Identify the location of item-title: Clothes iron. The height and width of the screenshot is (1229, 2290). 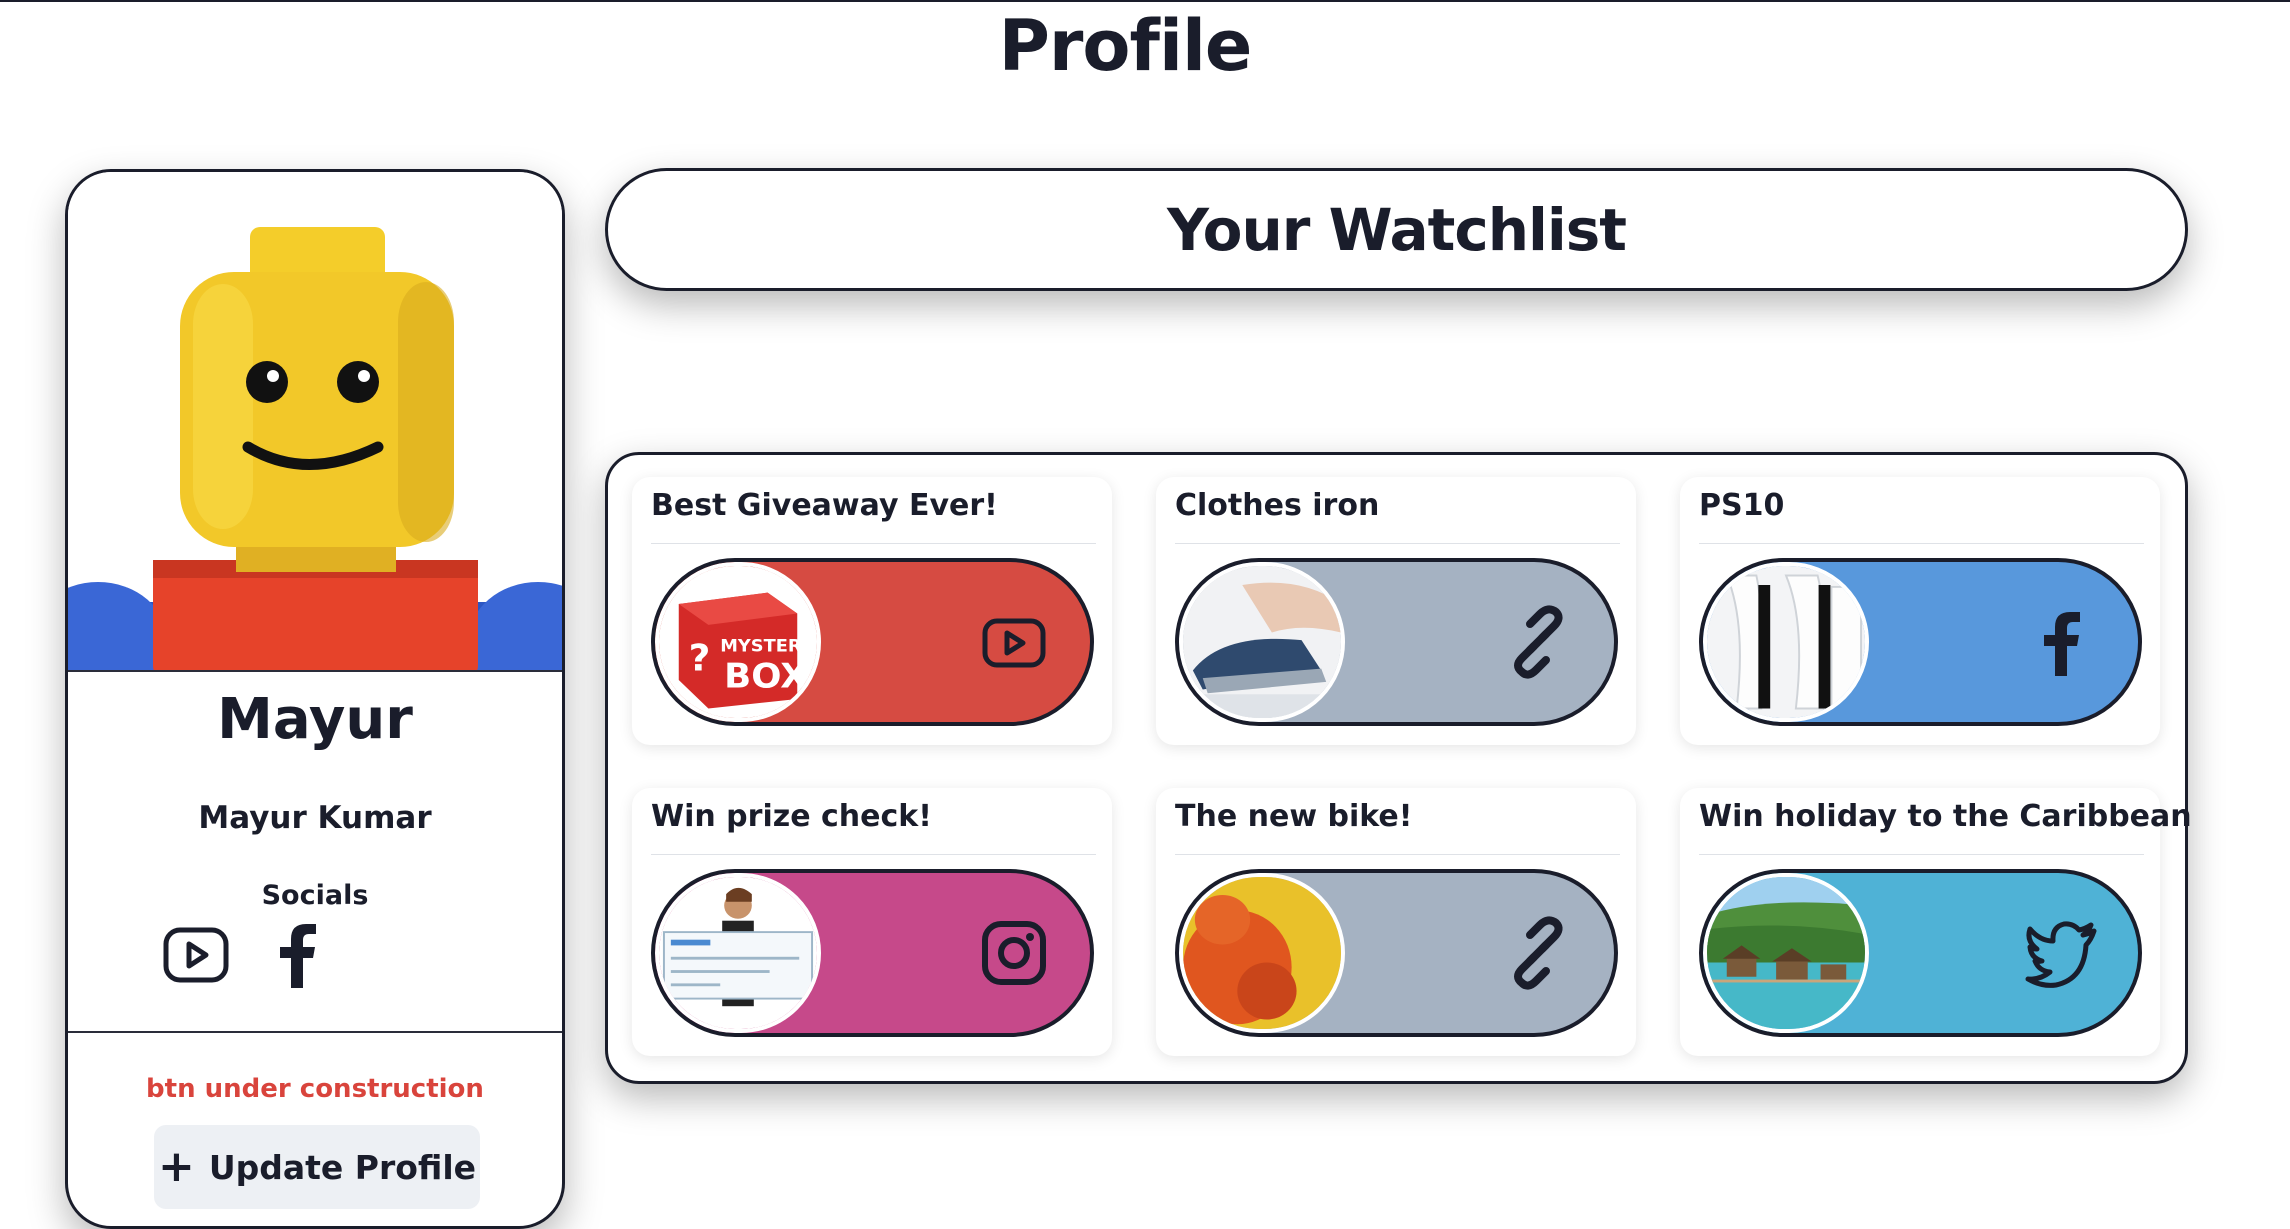
(1277, 505).